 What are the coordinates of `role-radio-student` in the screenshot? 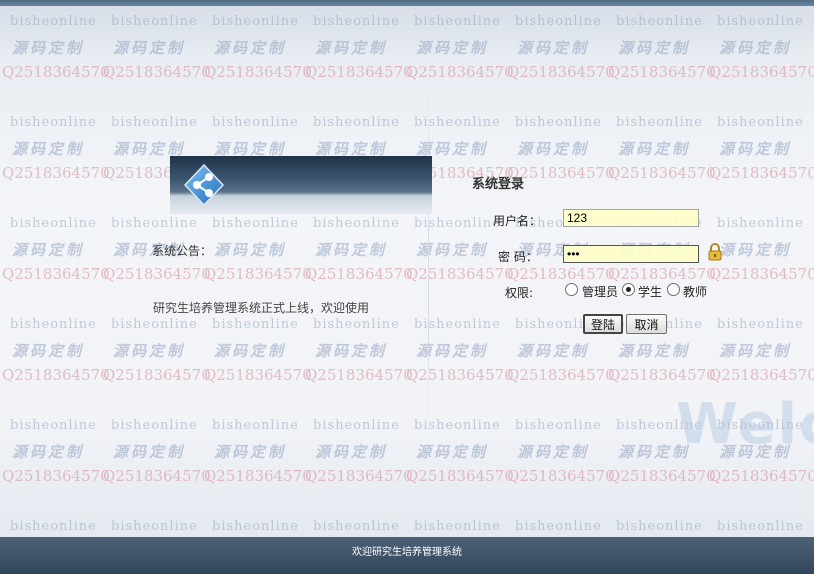 It's located at (628, 289).